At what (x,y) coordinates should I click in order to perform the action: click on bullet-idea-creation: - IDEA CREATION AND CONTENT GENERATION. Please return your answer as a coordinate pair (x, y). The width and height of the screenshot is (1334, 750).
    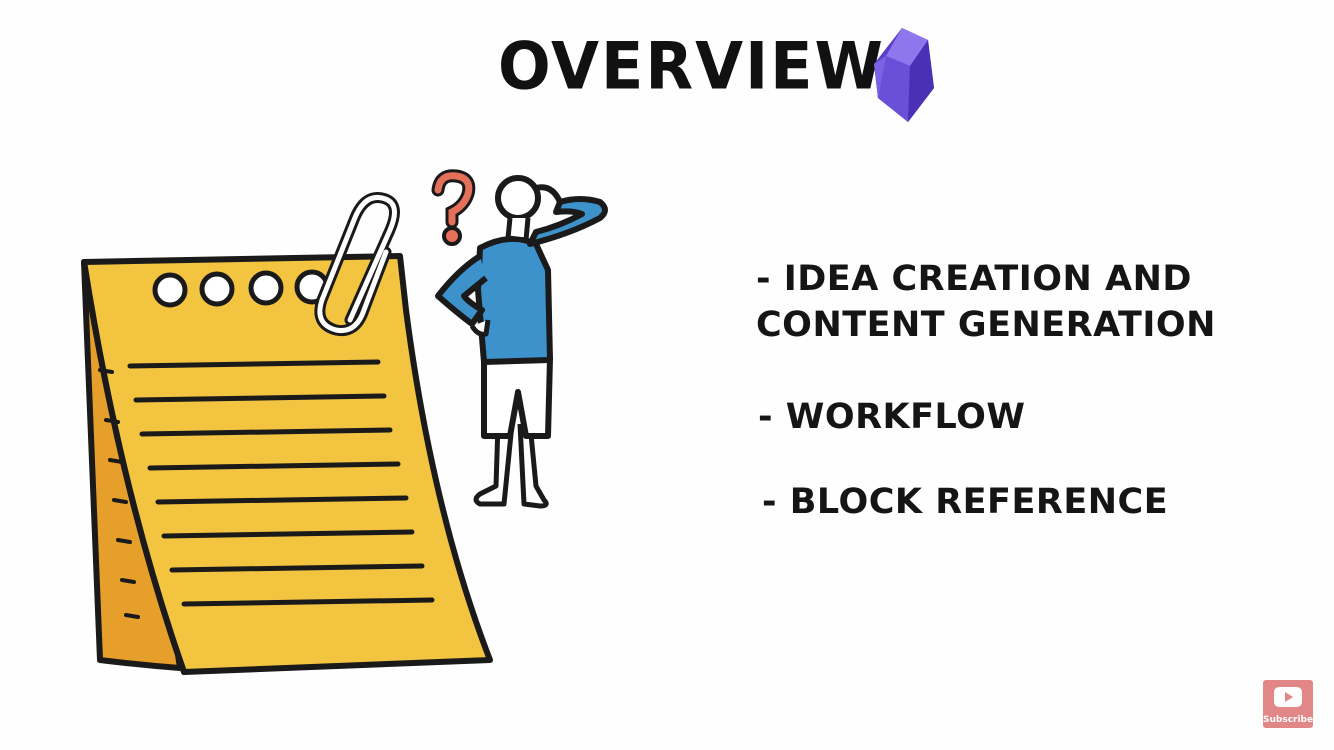
    Looking at the image, I should click on (986, 302).